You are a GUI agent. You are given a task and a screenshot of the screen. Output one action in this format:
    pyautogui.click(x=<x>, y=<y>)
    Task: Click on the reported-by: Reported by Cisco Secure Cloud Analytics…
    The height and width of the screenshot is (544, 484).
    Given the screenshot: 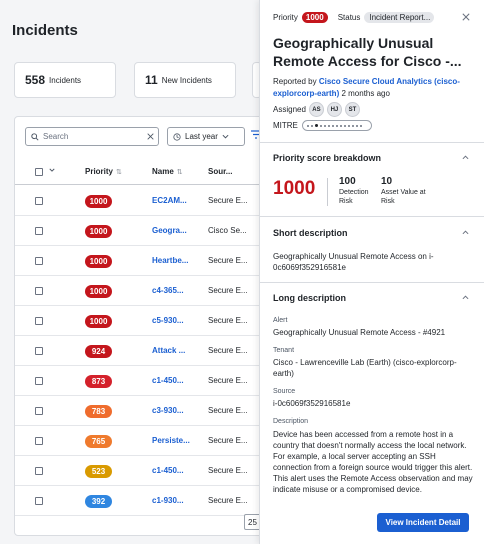 What is the action you would take?
    pyautogui.click(x=366, y=87)
    